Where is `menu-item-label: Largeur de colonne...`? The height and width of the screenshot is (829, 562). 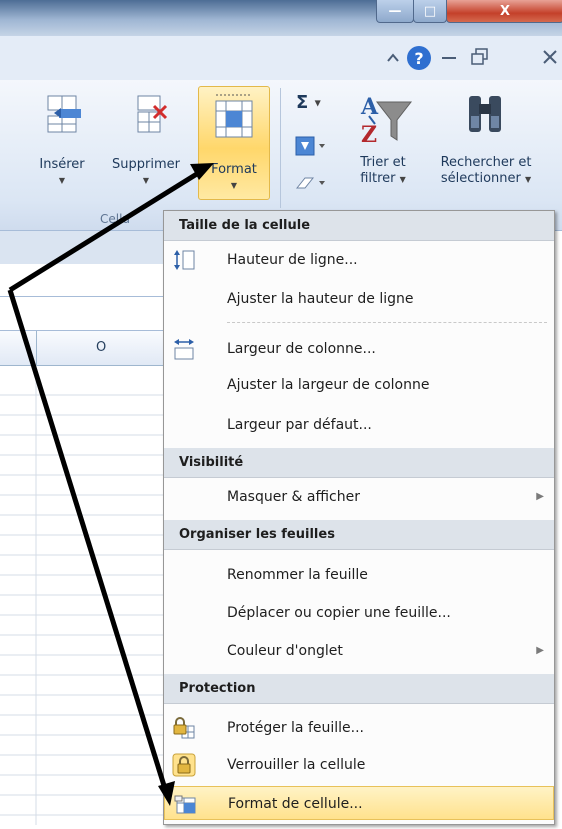
menu-item-label: Largeur de colonne... is located at coordinates (301, 349).